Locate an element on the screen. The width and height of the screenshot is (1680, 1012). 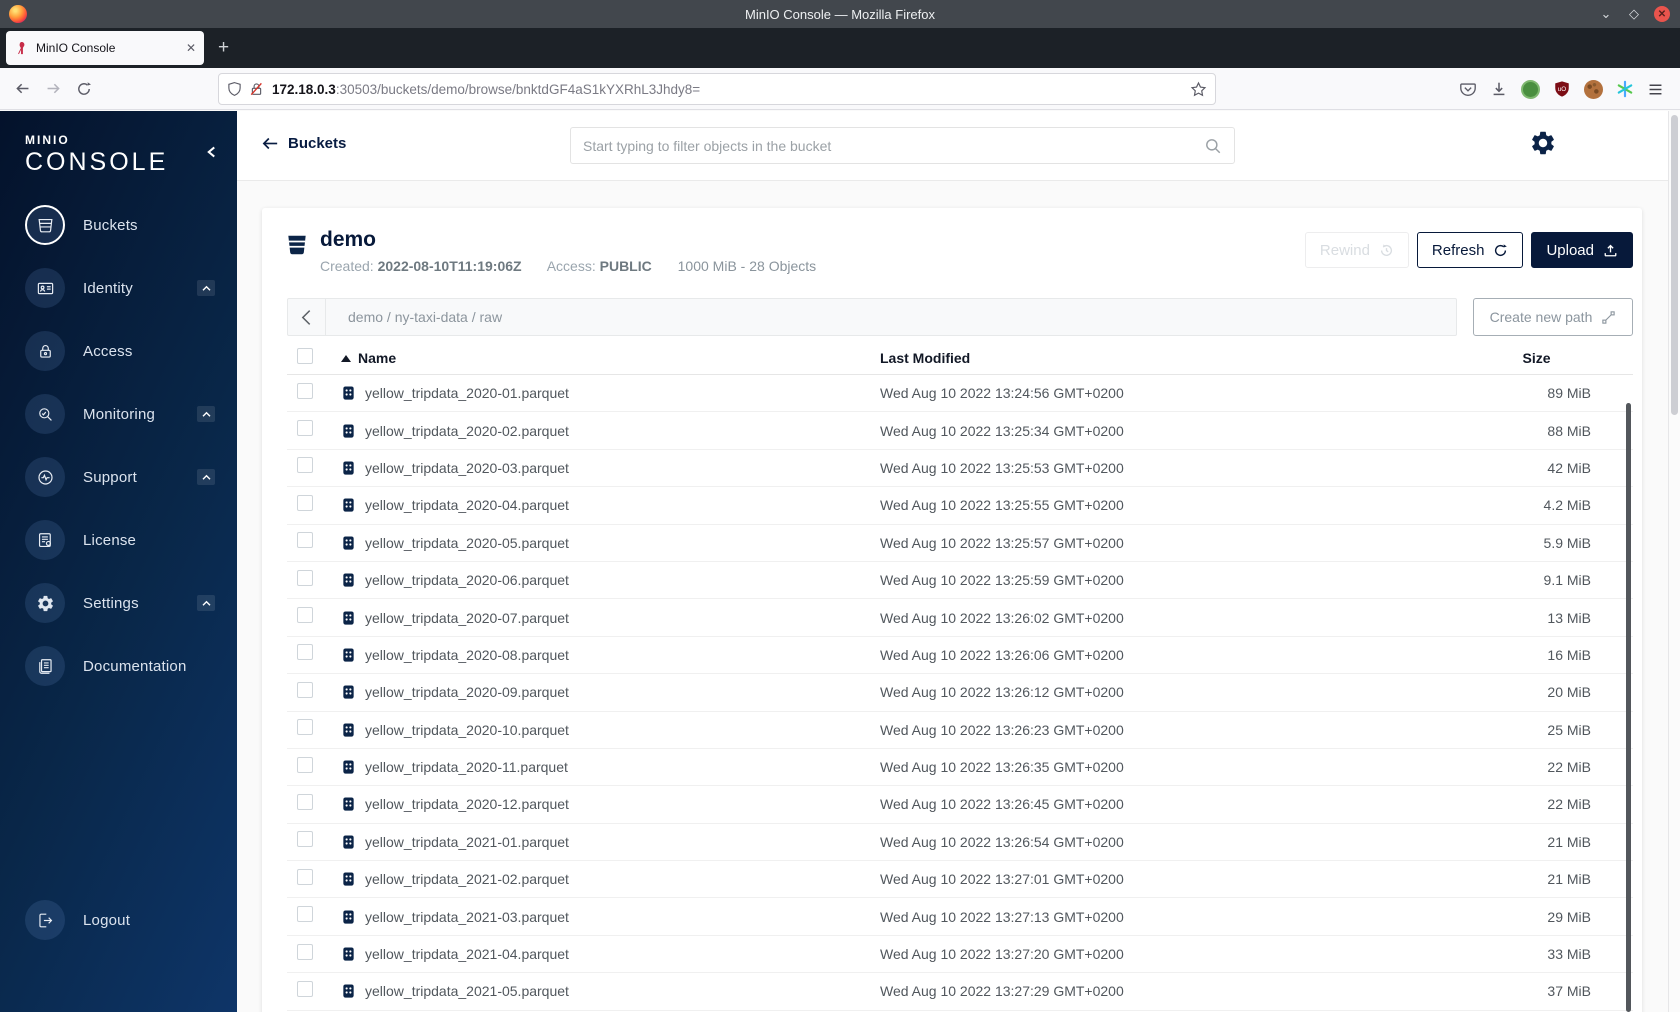
reload-icon is located at coordinates (84, 89).